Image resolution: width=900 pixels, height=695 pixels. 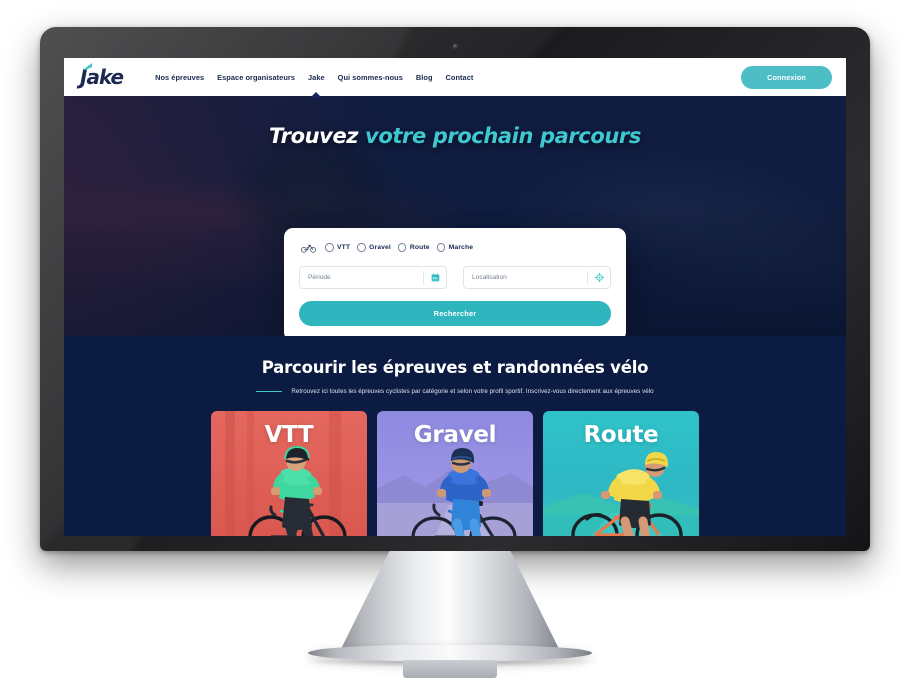 I want to click on radio-label-marche: Marche, so click(x=461, y=247).